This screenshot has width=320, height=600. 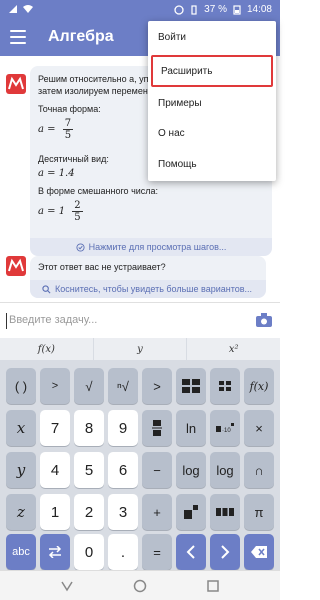 I want to click on matrix-icon, so click(x=191, y=386).